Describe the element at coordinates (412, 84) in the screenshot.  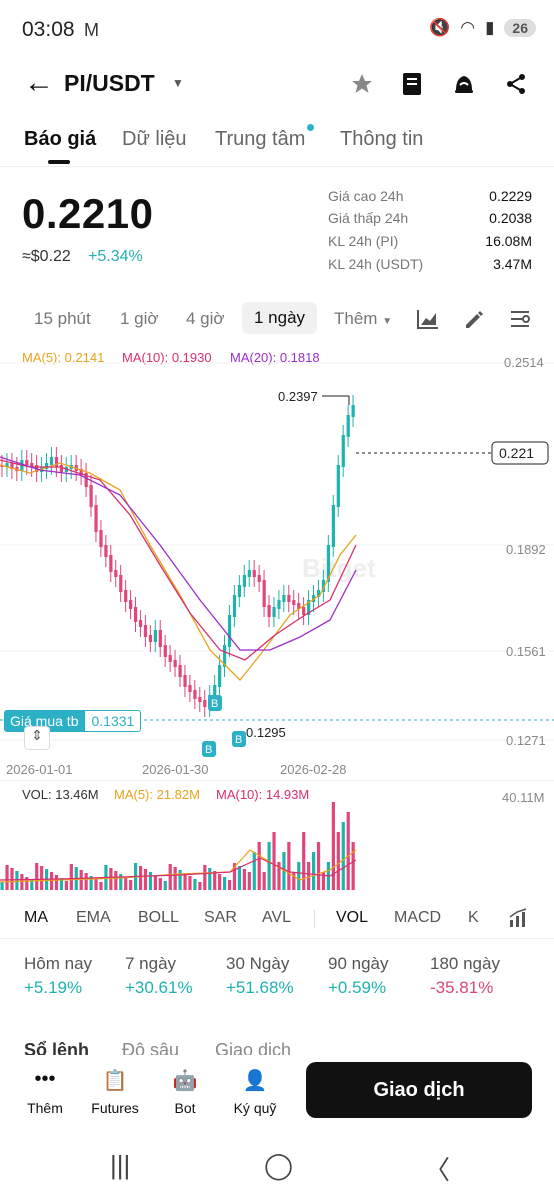
I see `notebook-icon` at that location.